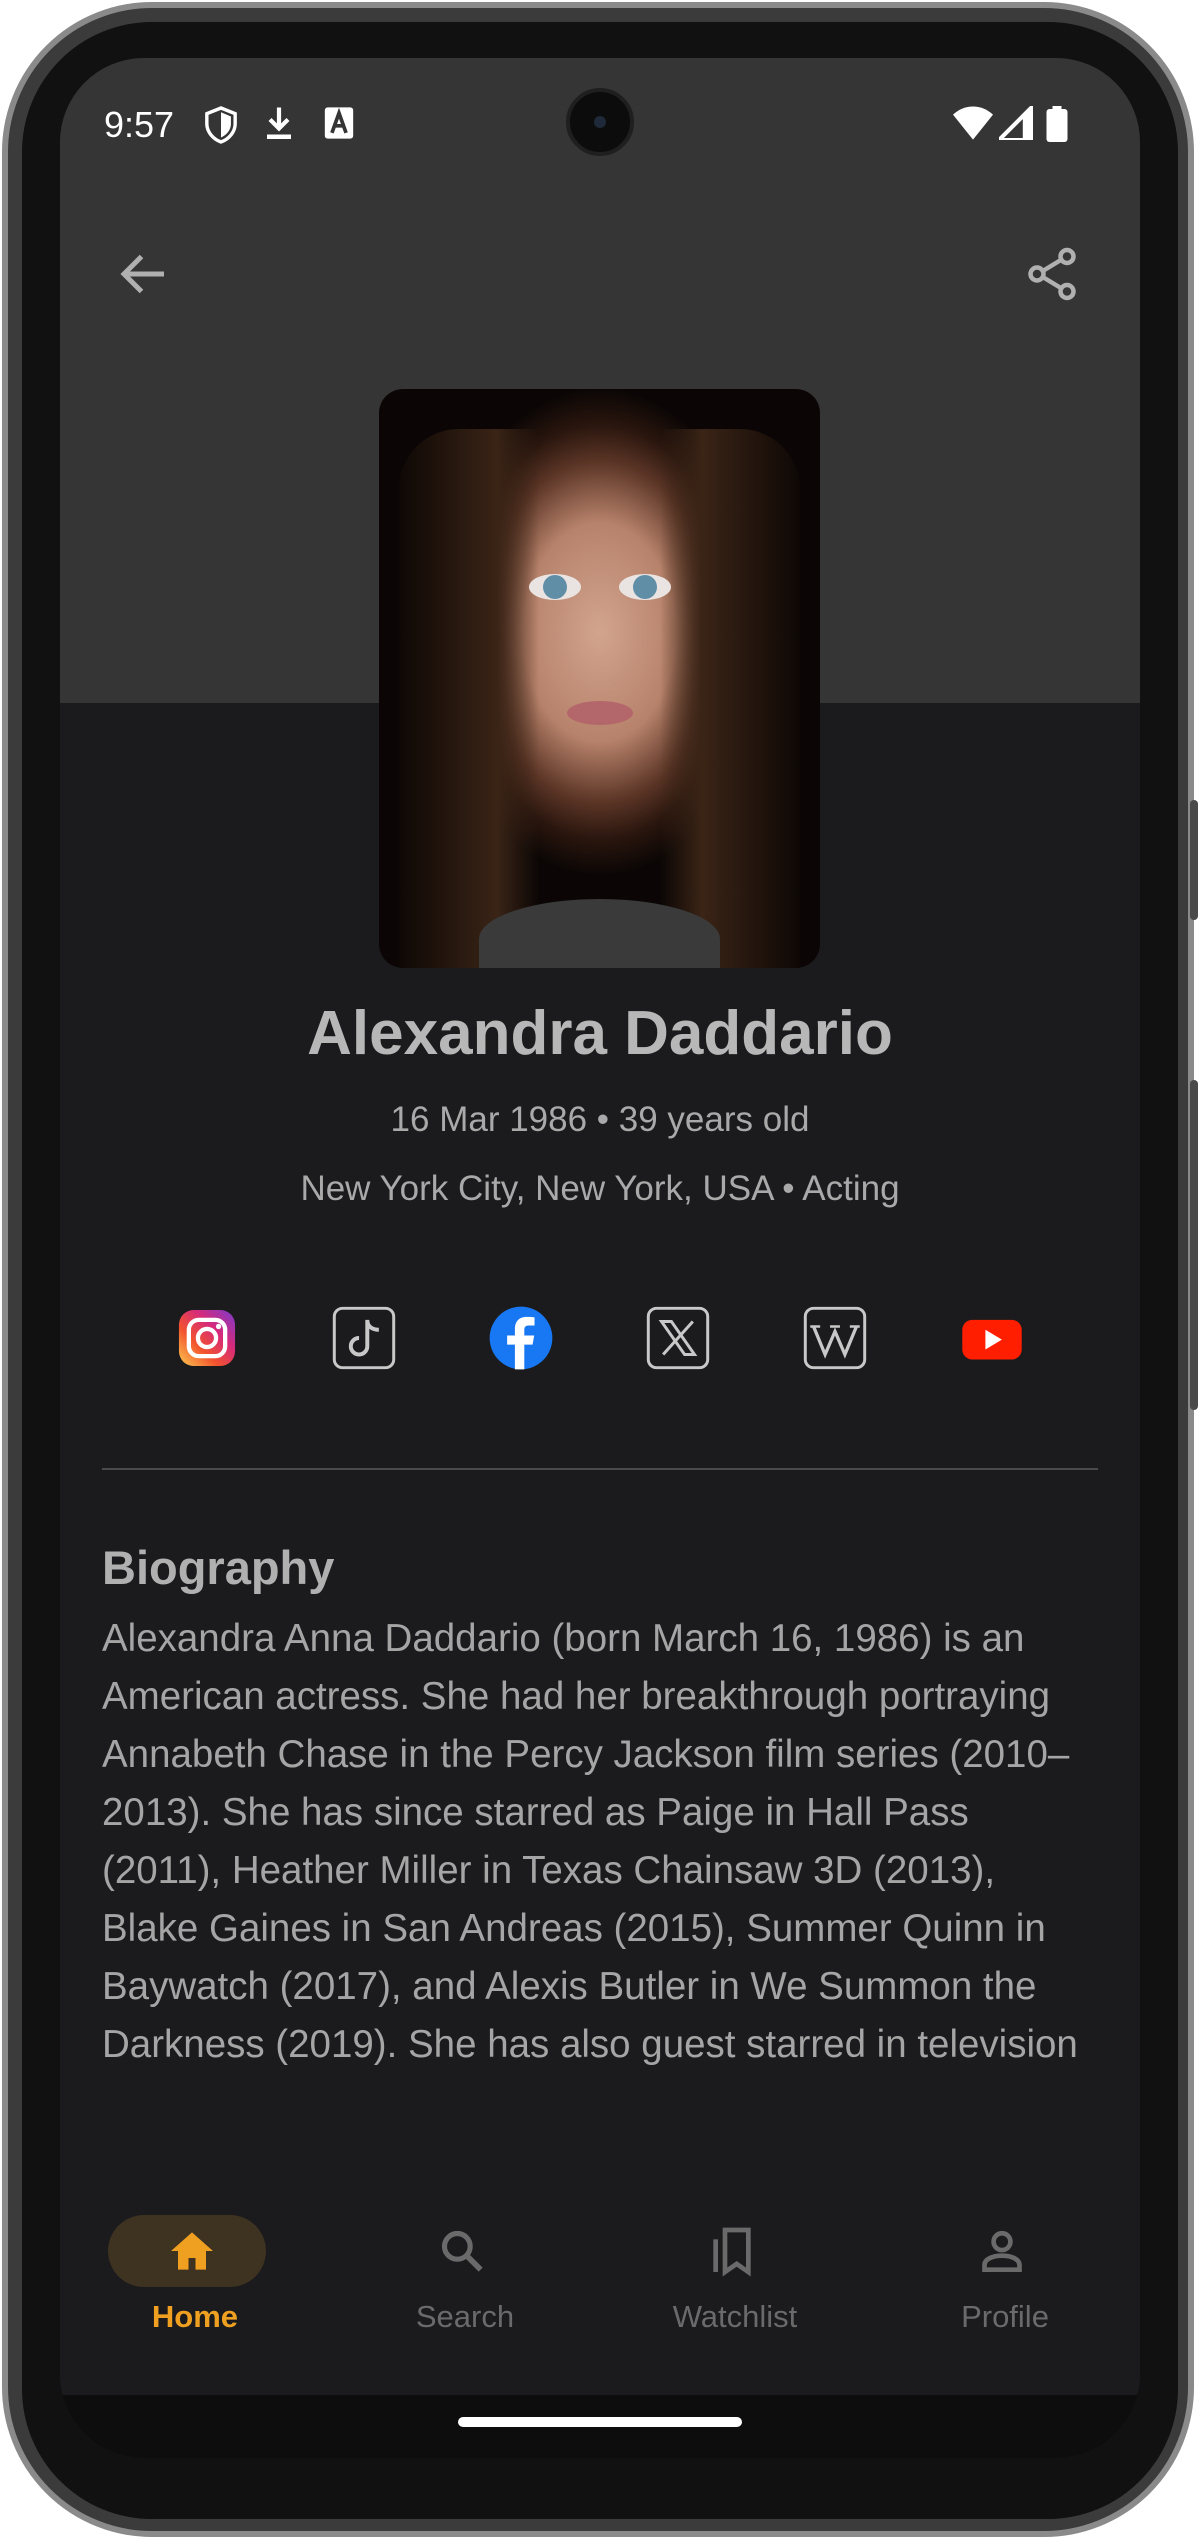  What do you see at coordinates (465, 2295) in the screenshot?
I see `nav-item-search: Search` at bounding box center [465, 2295].